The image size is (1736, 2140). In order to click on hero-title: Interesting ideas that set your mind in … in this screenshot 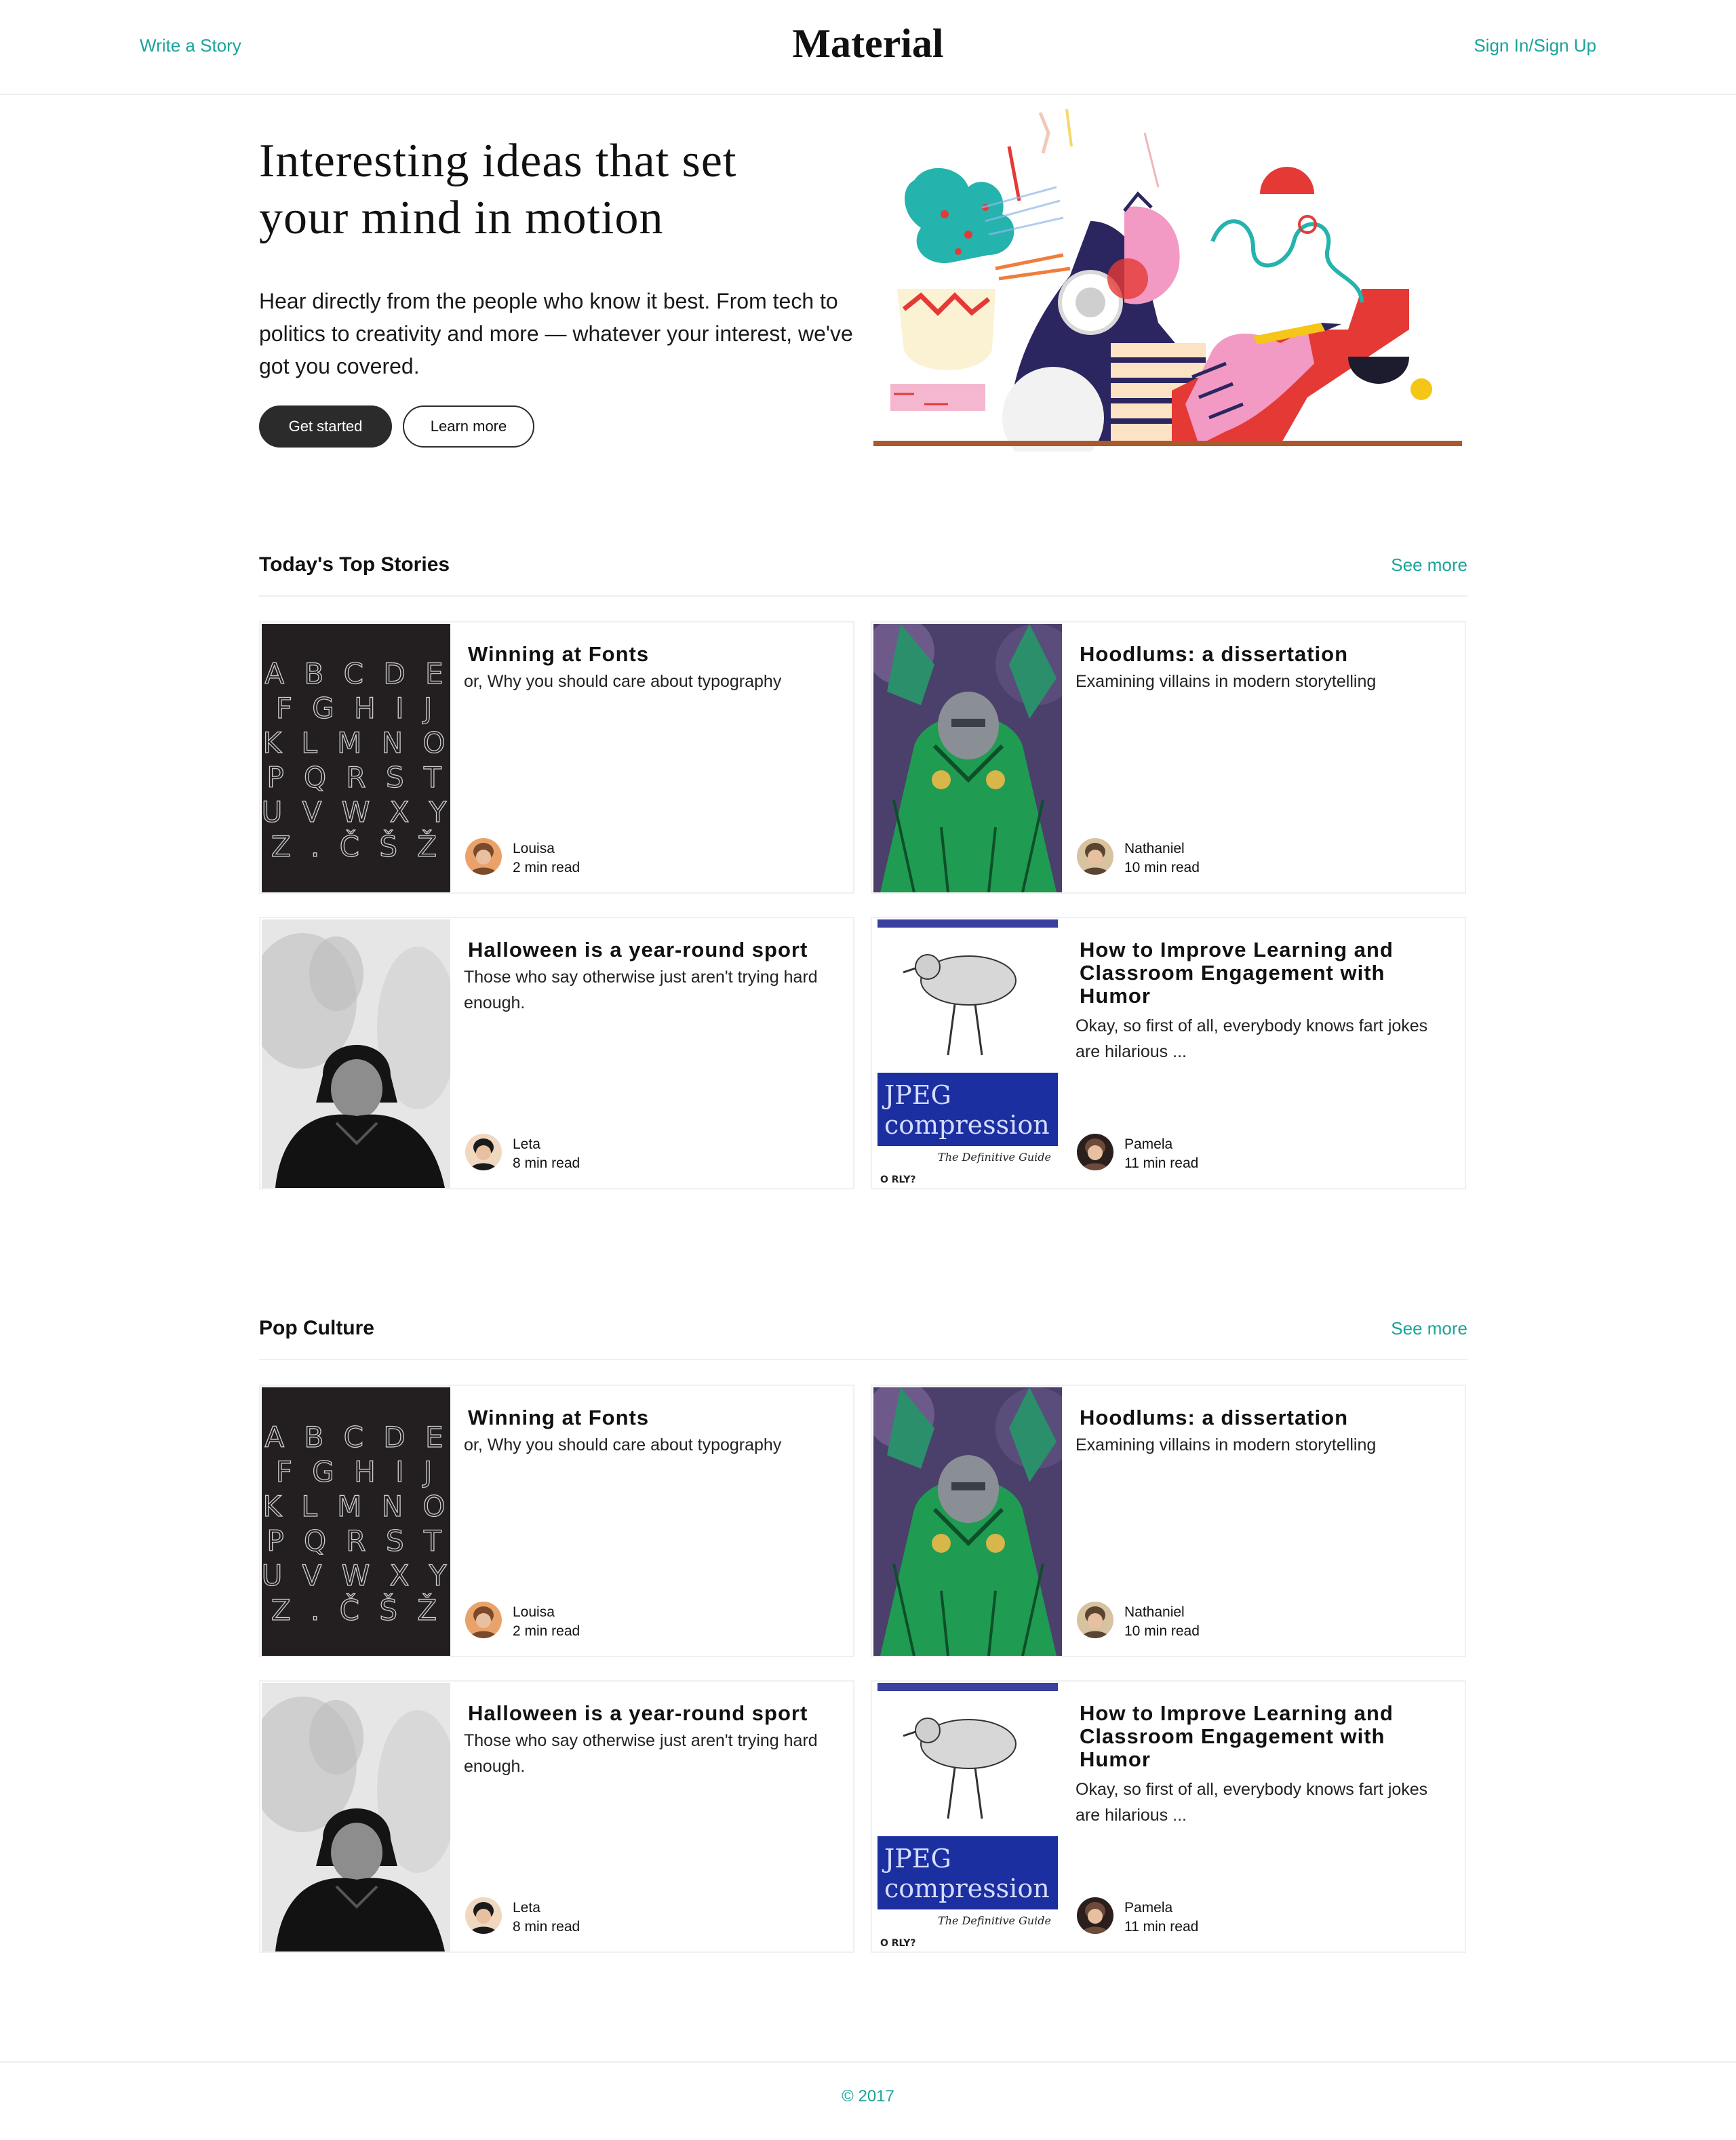, I will do `click(564, 190)`.